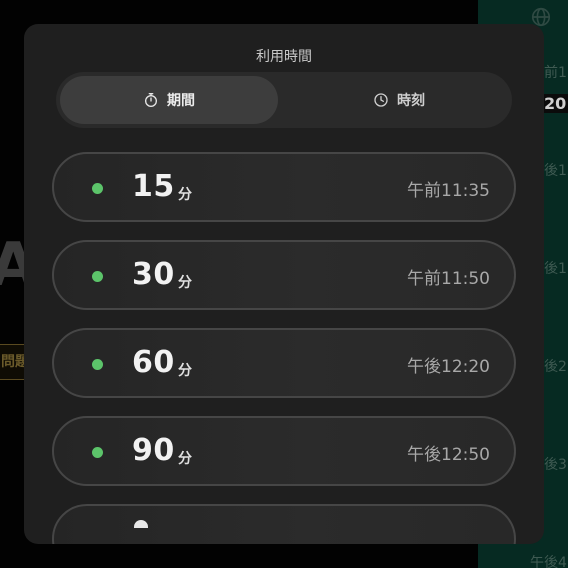 The height and width of the screenshot is (568, 568). I want to click on clipped-option-text, so click(141, 524).